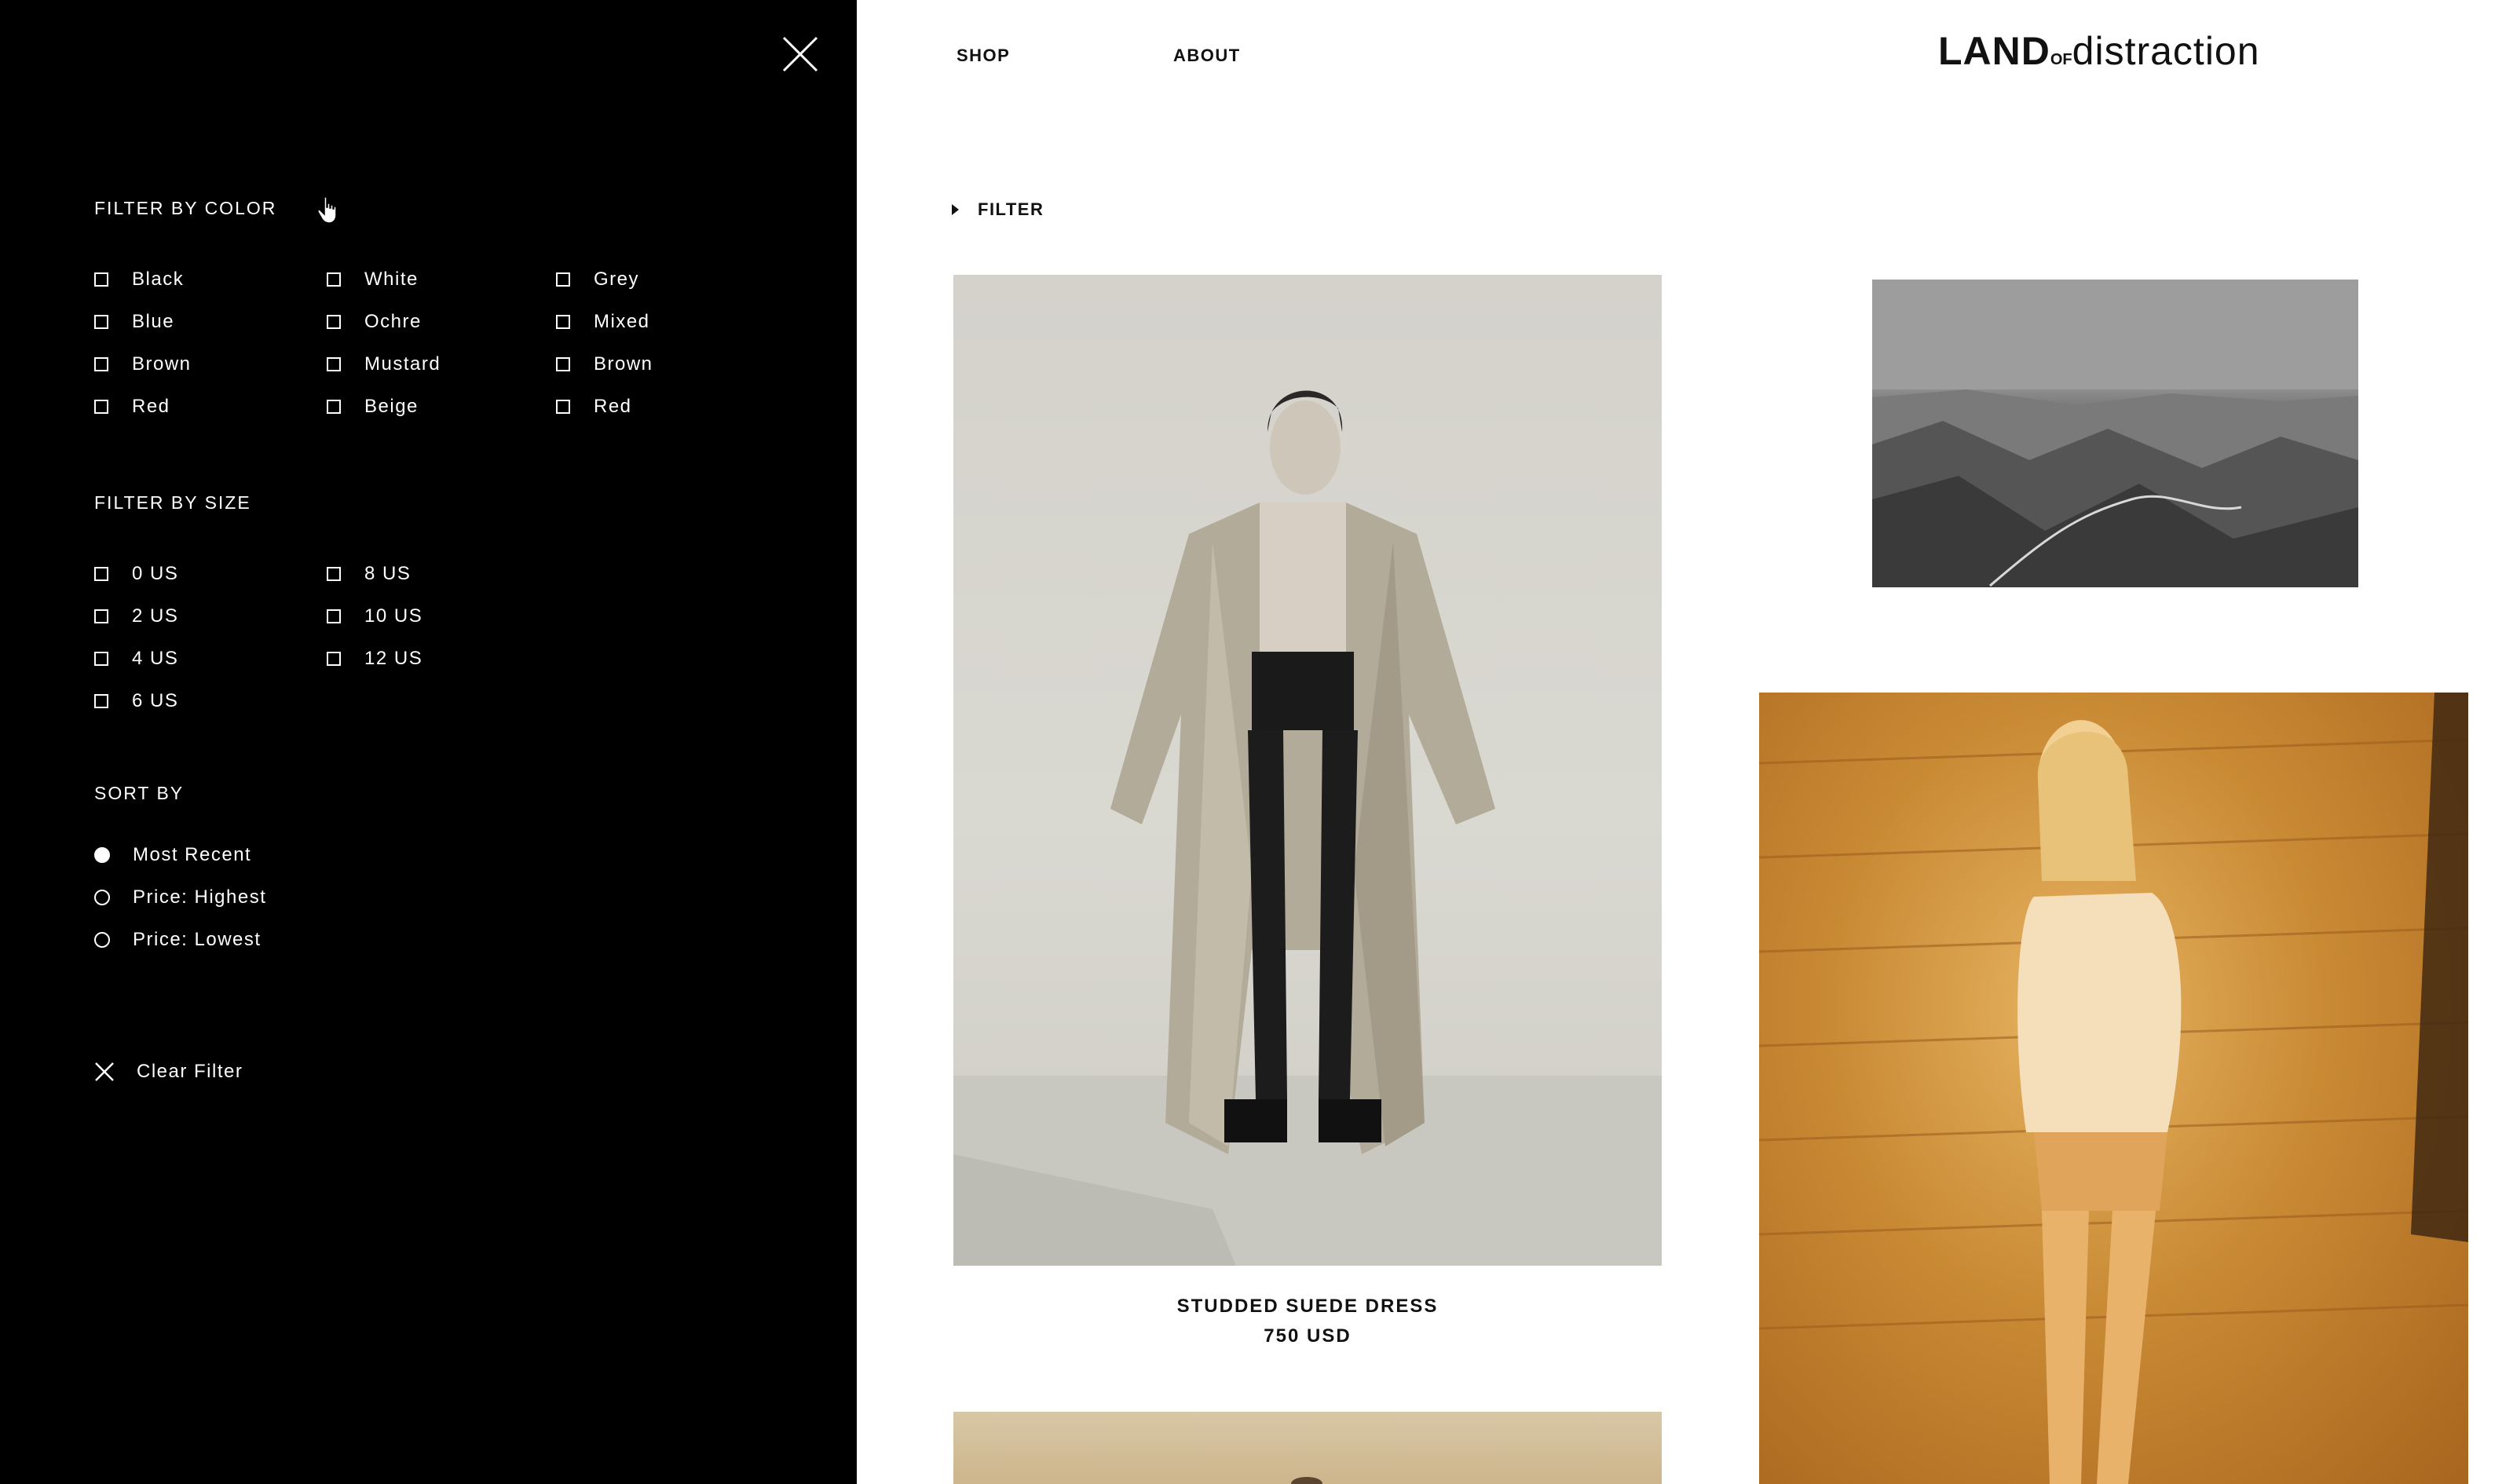 This screenshot has width=2513, height=1484. I want to click on color-option-beige: Beige, so click(373, 406).